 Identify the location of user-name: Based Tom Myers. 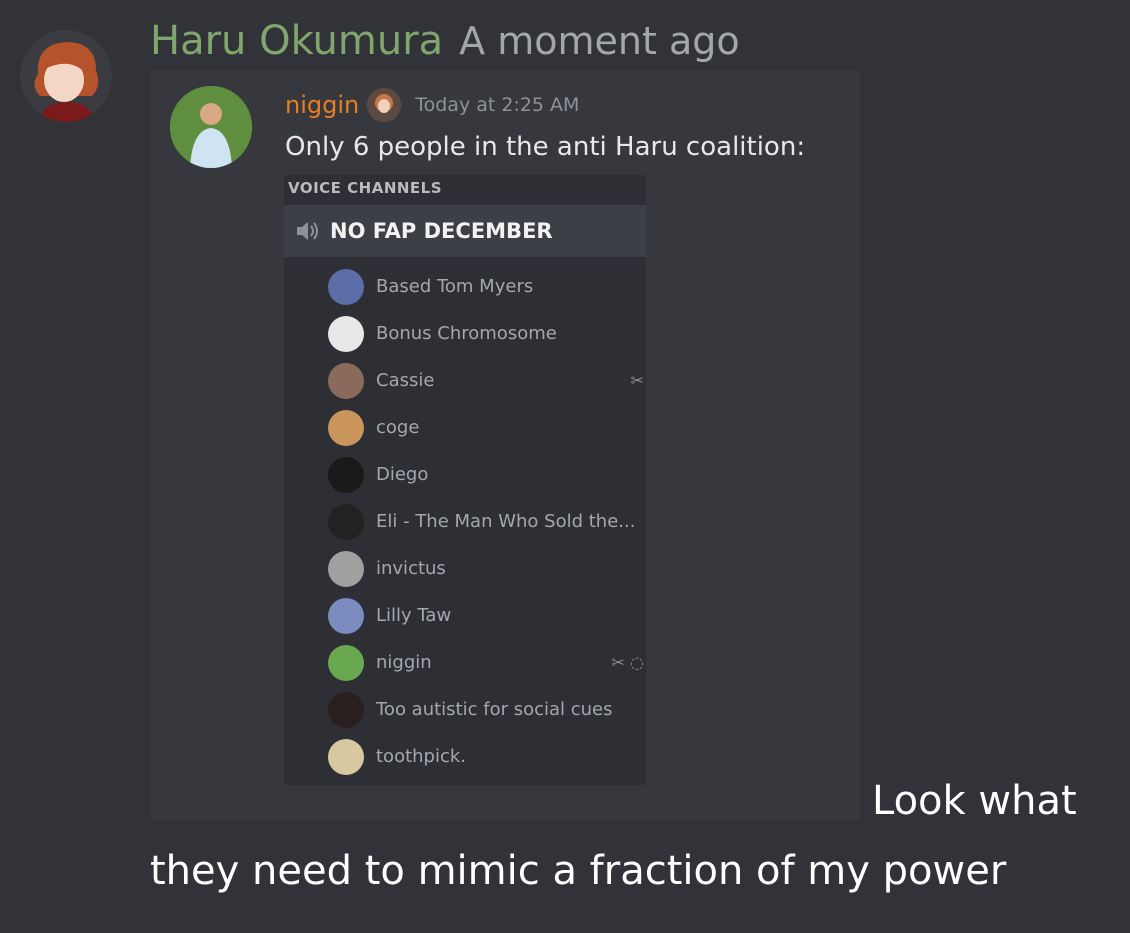
(455, 286).